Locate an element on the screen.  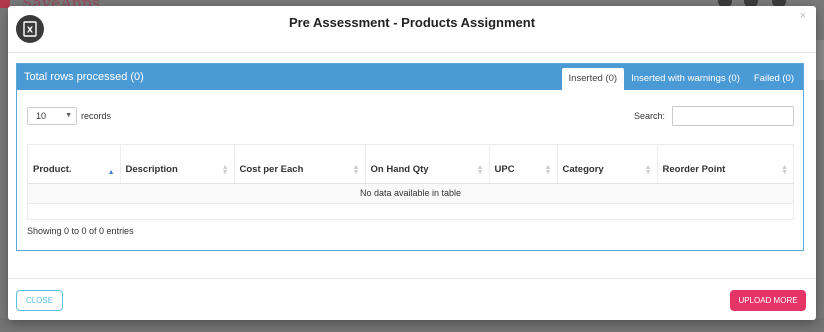
column-header-on-hand-qty: On Hand Qty ▲ ▼ is located at coordinates (427, 164).